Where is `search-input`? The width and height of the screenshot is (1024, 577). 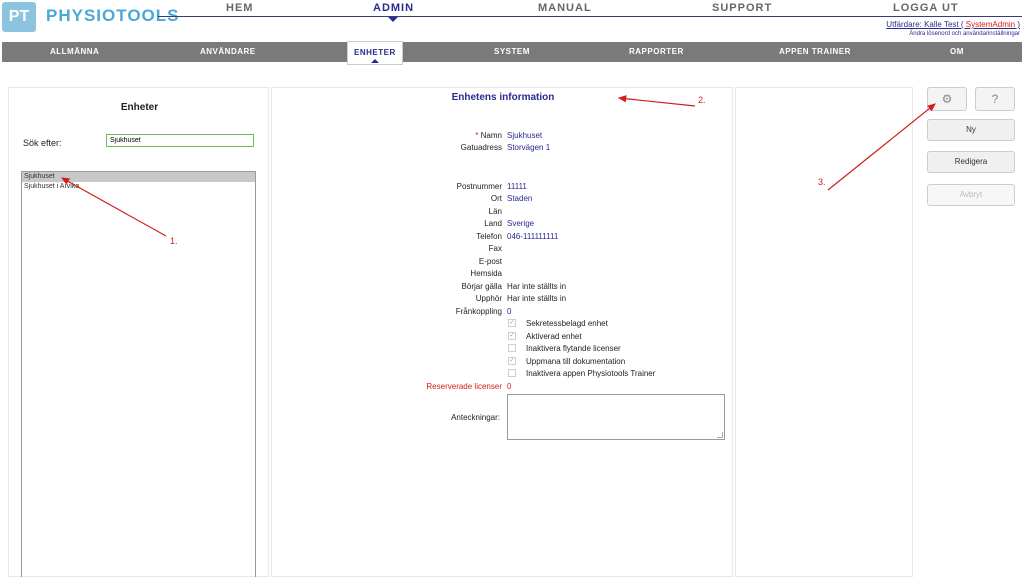 search-input is located at coordinates (180, 140).